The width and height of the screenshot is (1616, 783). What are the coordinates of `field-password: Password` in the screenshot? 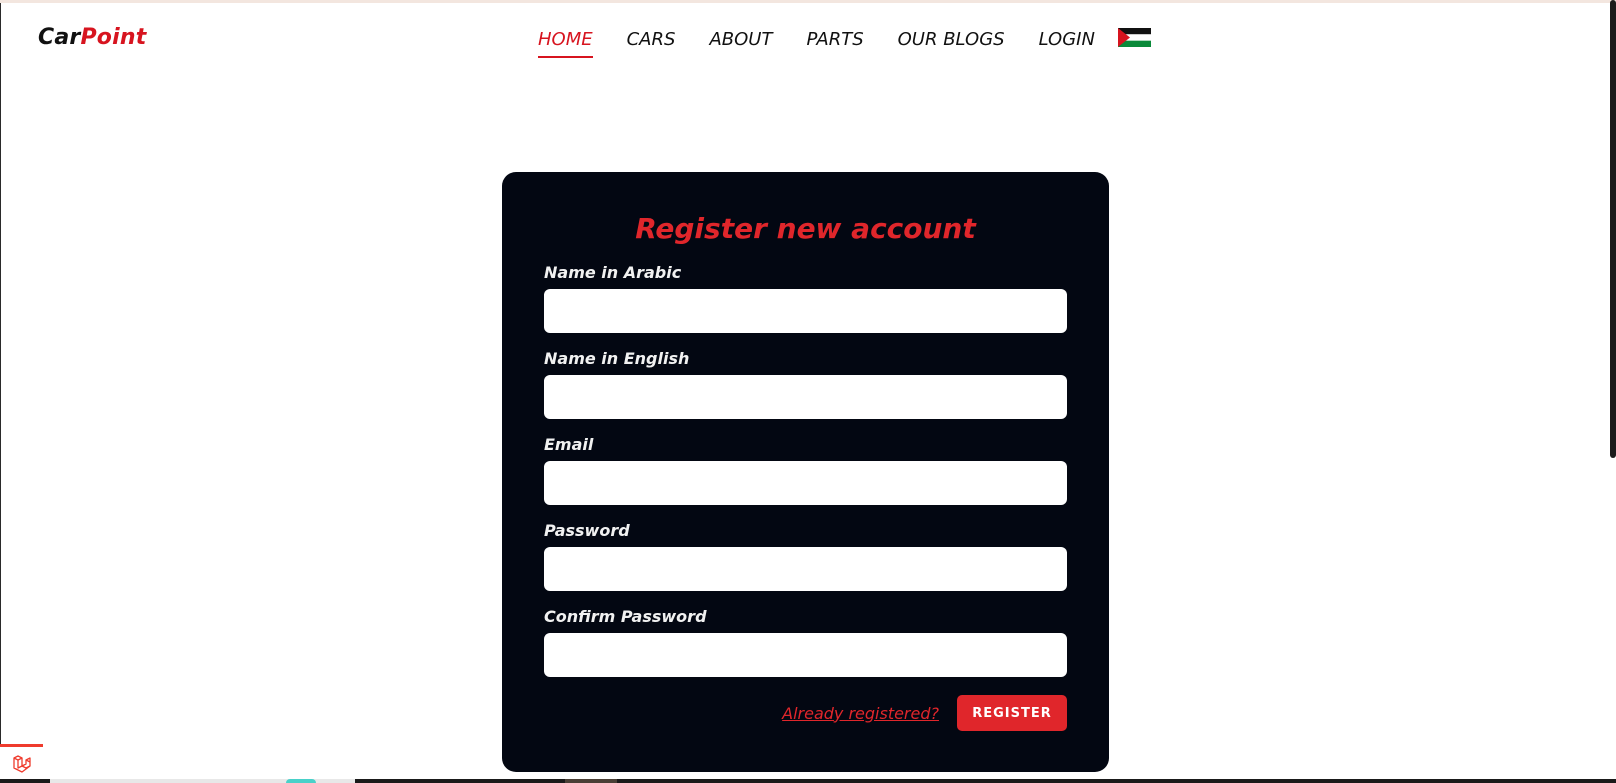 It's located at (805, 556).